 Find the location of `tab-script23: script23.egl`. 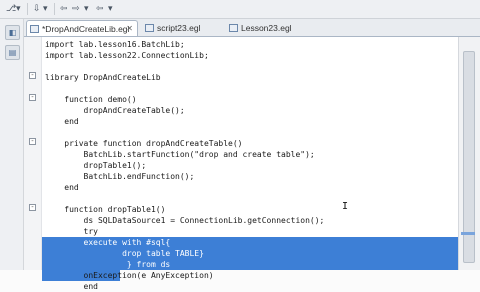

tab-script23: script23.egl is located at coordinates (181, 28).